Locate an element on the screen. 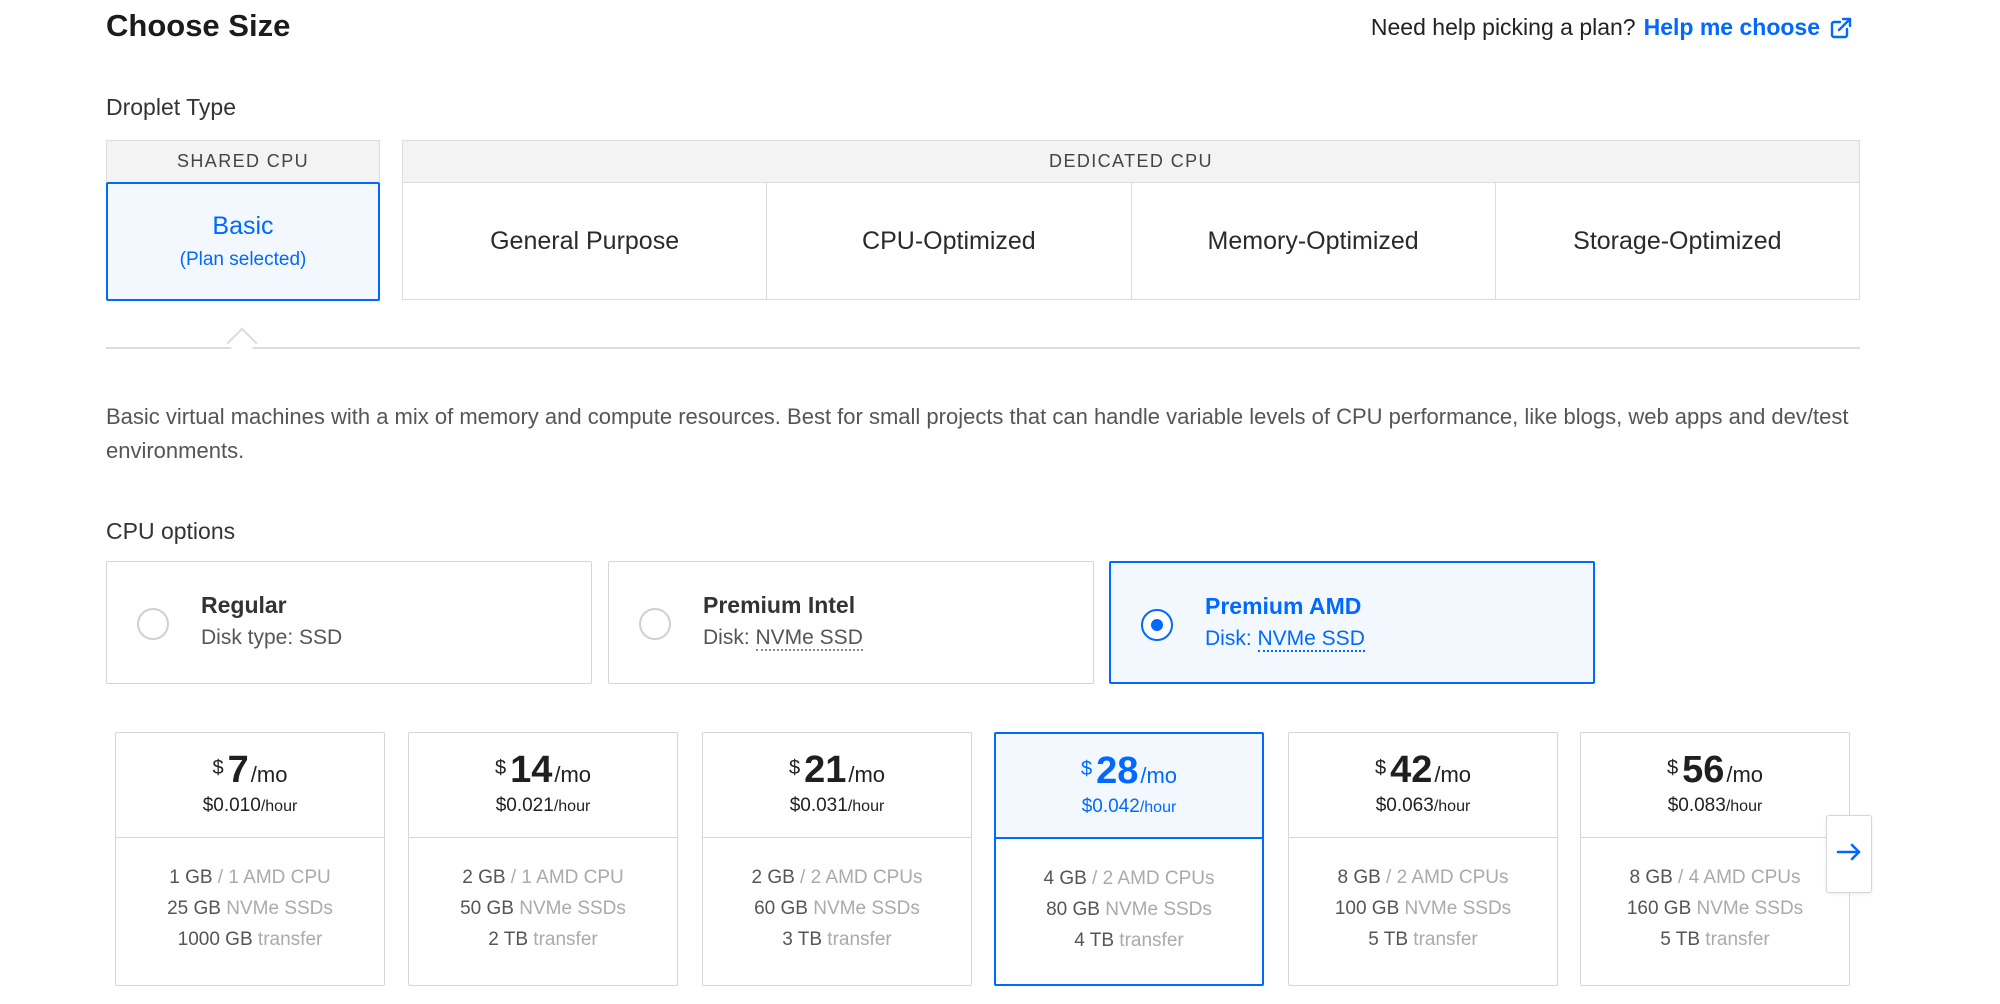  divider is located at coordinates (983, 348).